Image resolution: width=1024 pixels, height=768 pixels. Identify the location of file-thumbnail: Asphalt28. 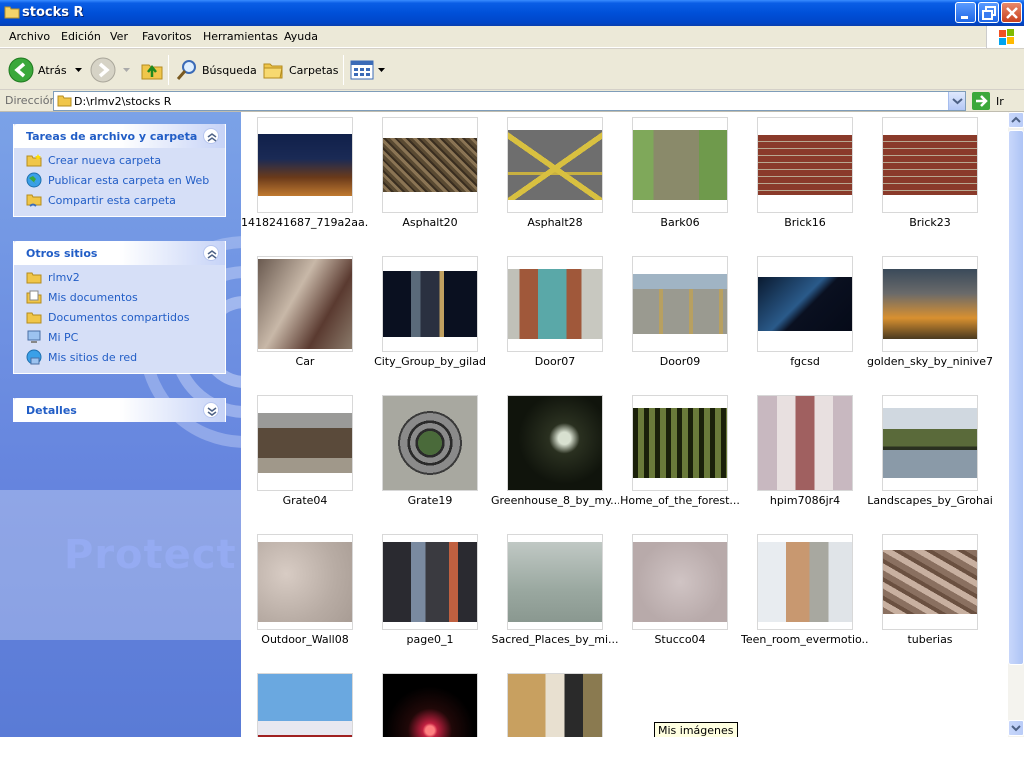
(553, 174).